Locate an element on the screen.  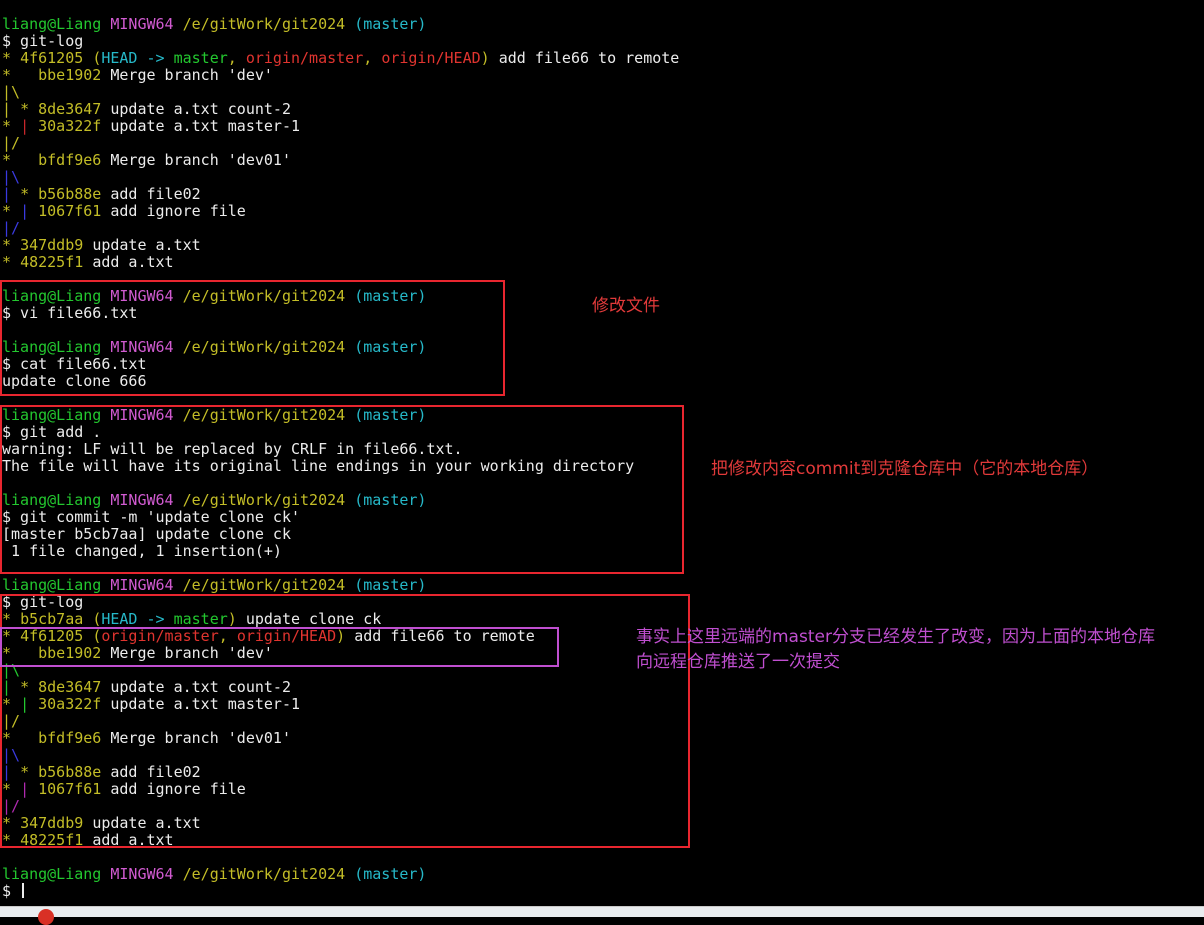
terminal-line: | * b56b88e add file02 is located at coordinates (101, 772).